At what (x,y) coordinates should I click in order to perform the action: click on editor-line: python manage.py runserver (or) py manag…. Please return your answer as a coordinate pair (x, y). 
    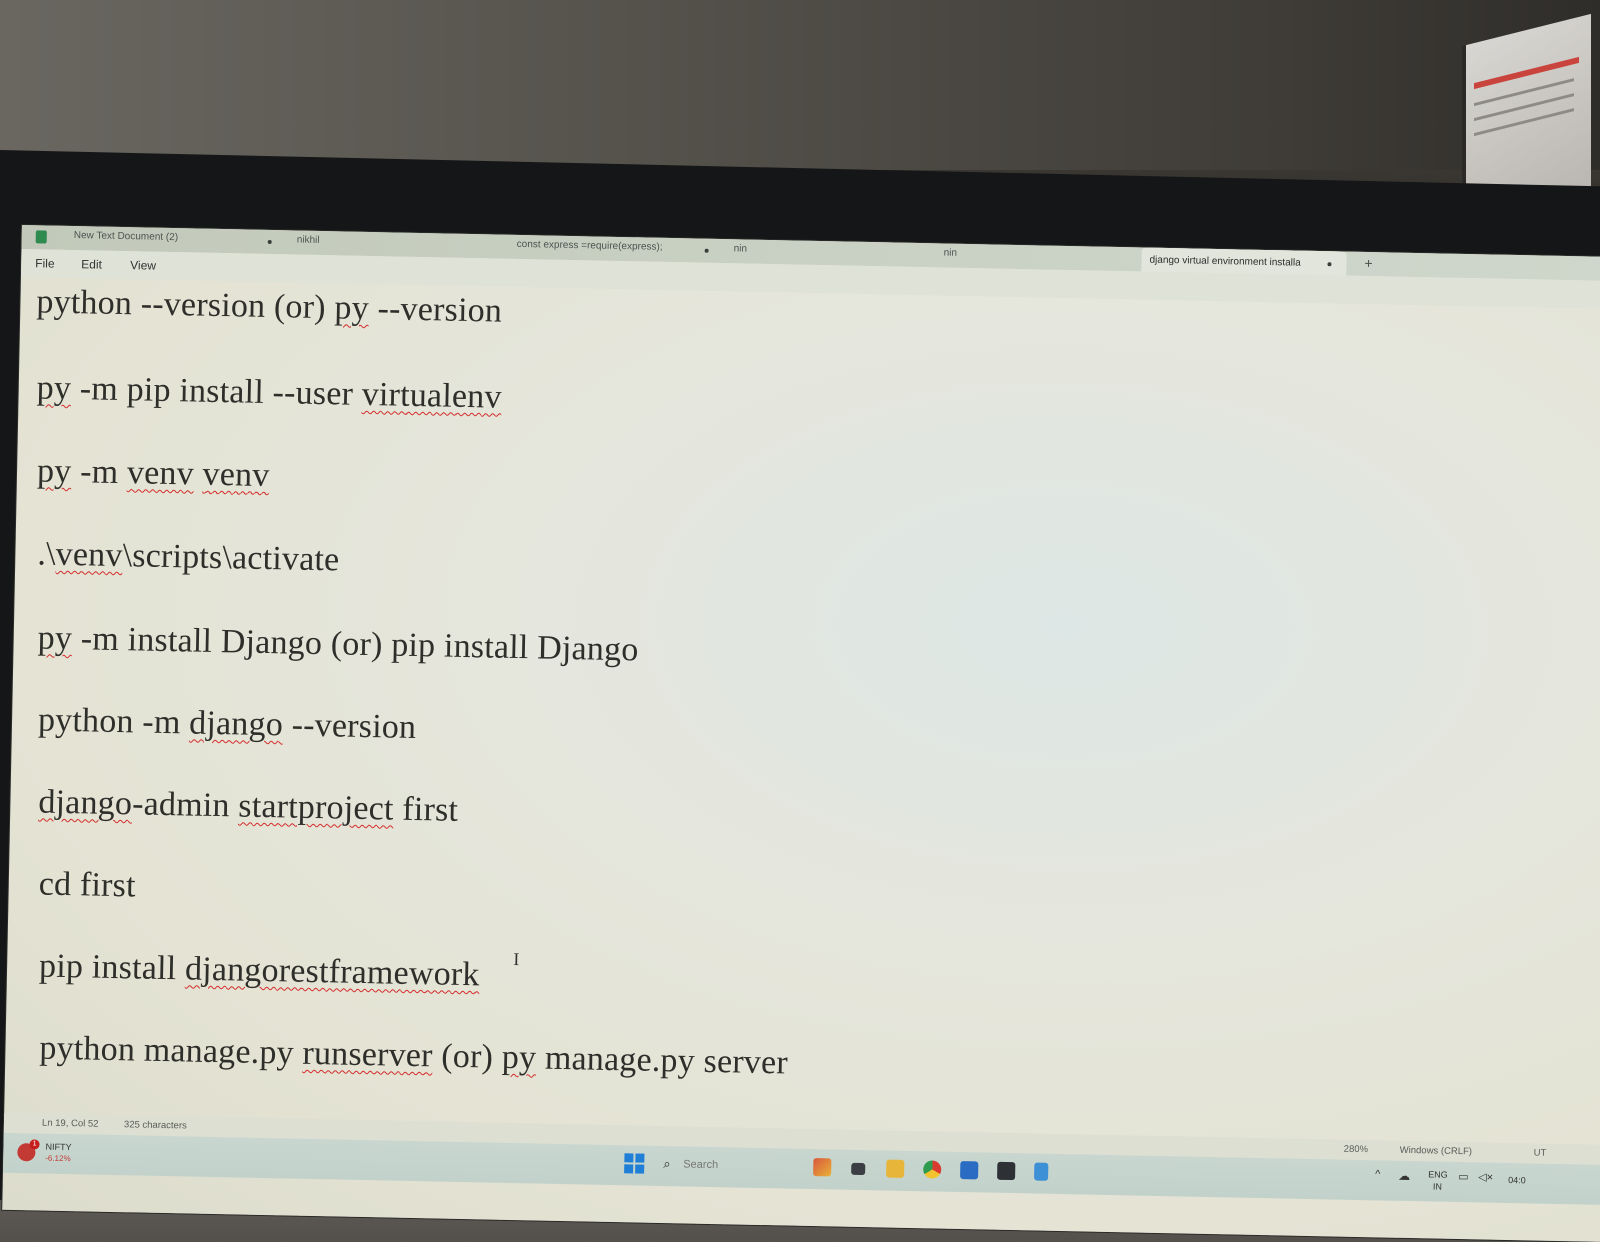
    Looking at the image, I should click on (413, 1056).